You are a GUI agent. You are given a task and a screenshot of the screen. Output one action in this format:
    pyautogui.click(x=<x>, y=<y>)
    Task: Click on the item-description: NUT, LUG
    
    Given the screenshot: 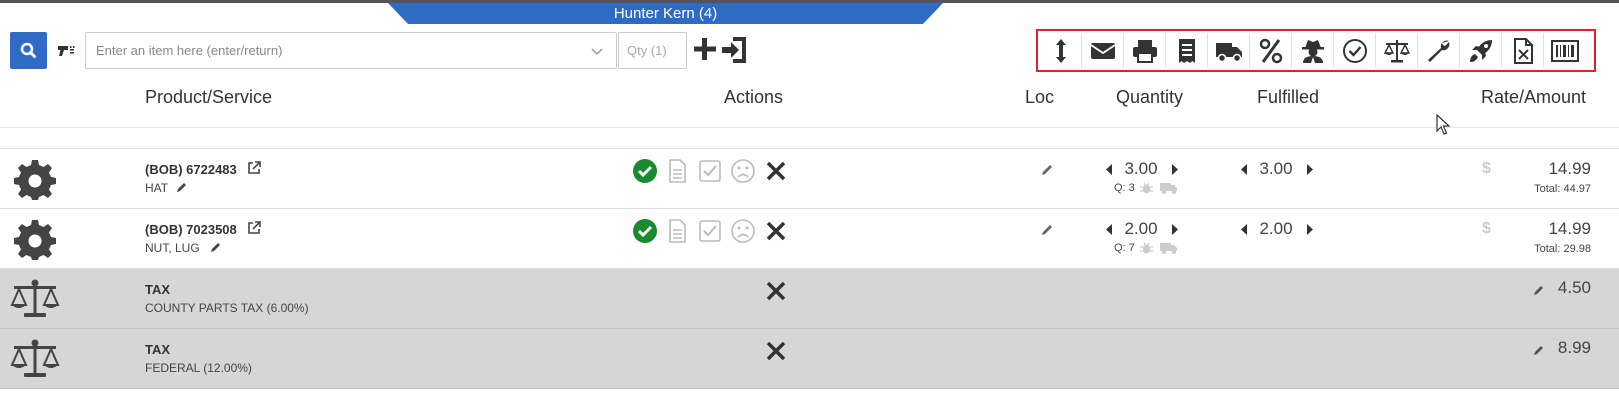 What is the action you would take?
    pyautogui.click(x=172, y=248)
    